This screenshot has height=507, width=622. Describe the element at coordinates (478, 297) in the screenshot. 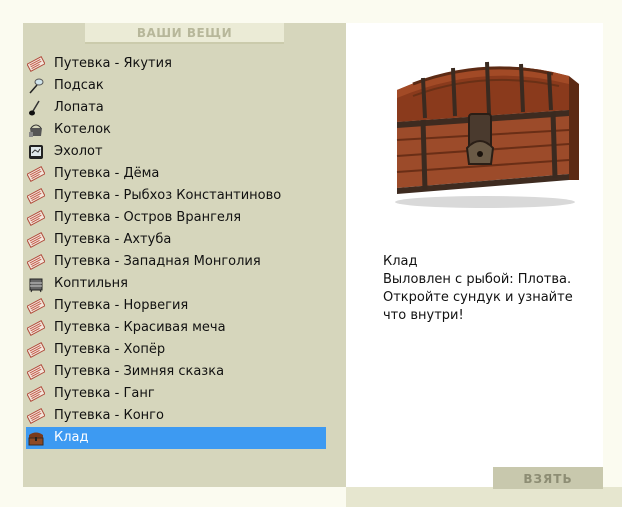

I see `item-hint-line1: Откройте сундук и узнайте` at that location.